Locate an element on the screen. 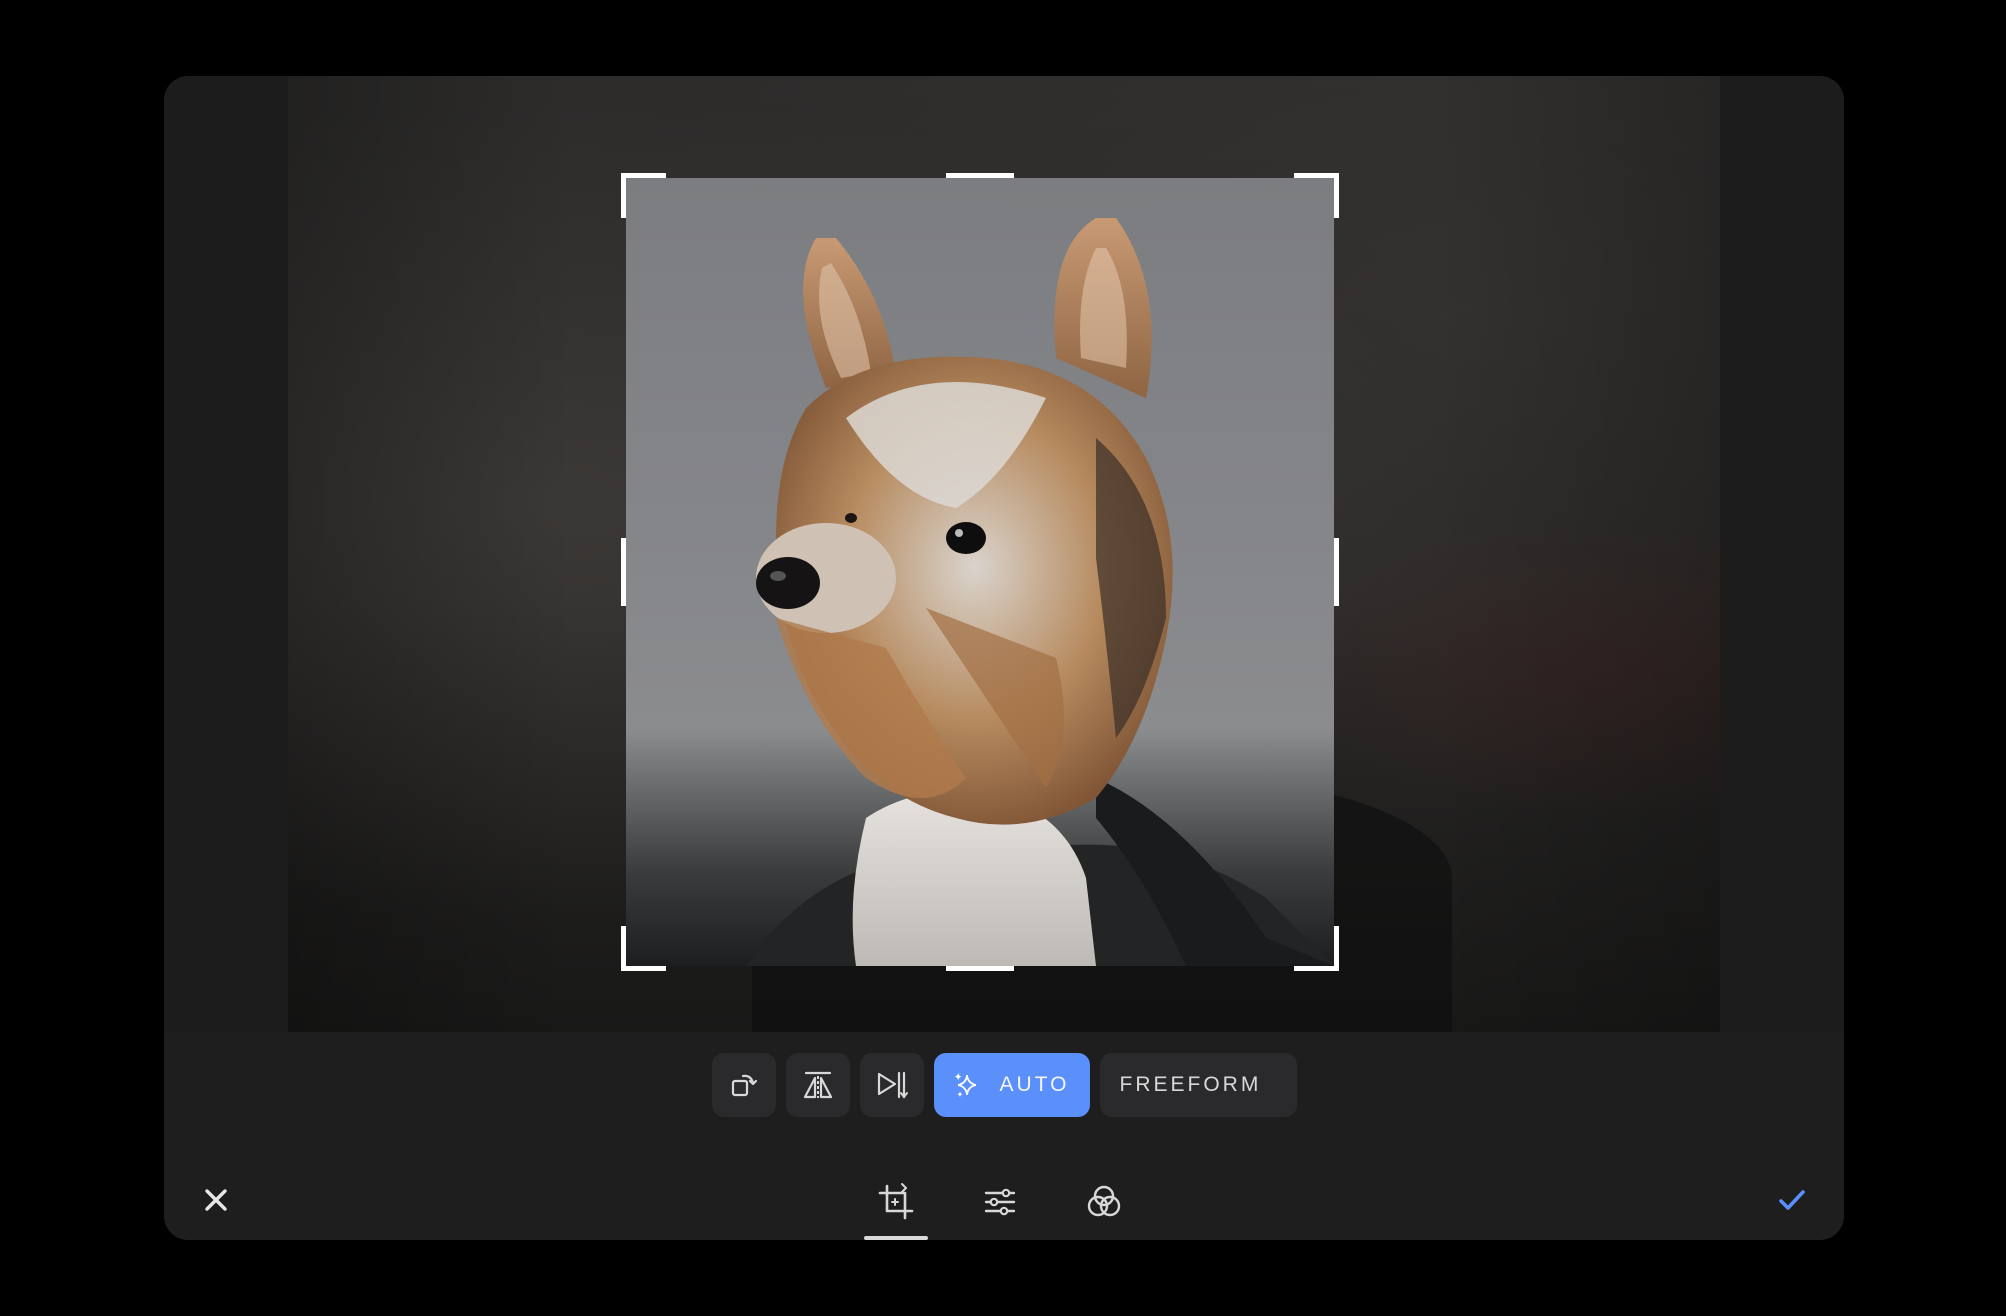 This screenshot has width=2006, height=1316. auto-label: AUTO is located at coordinates (1034, 1084).